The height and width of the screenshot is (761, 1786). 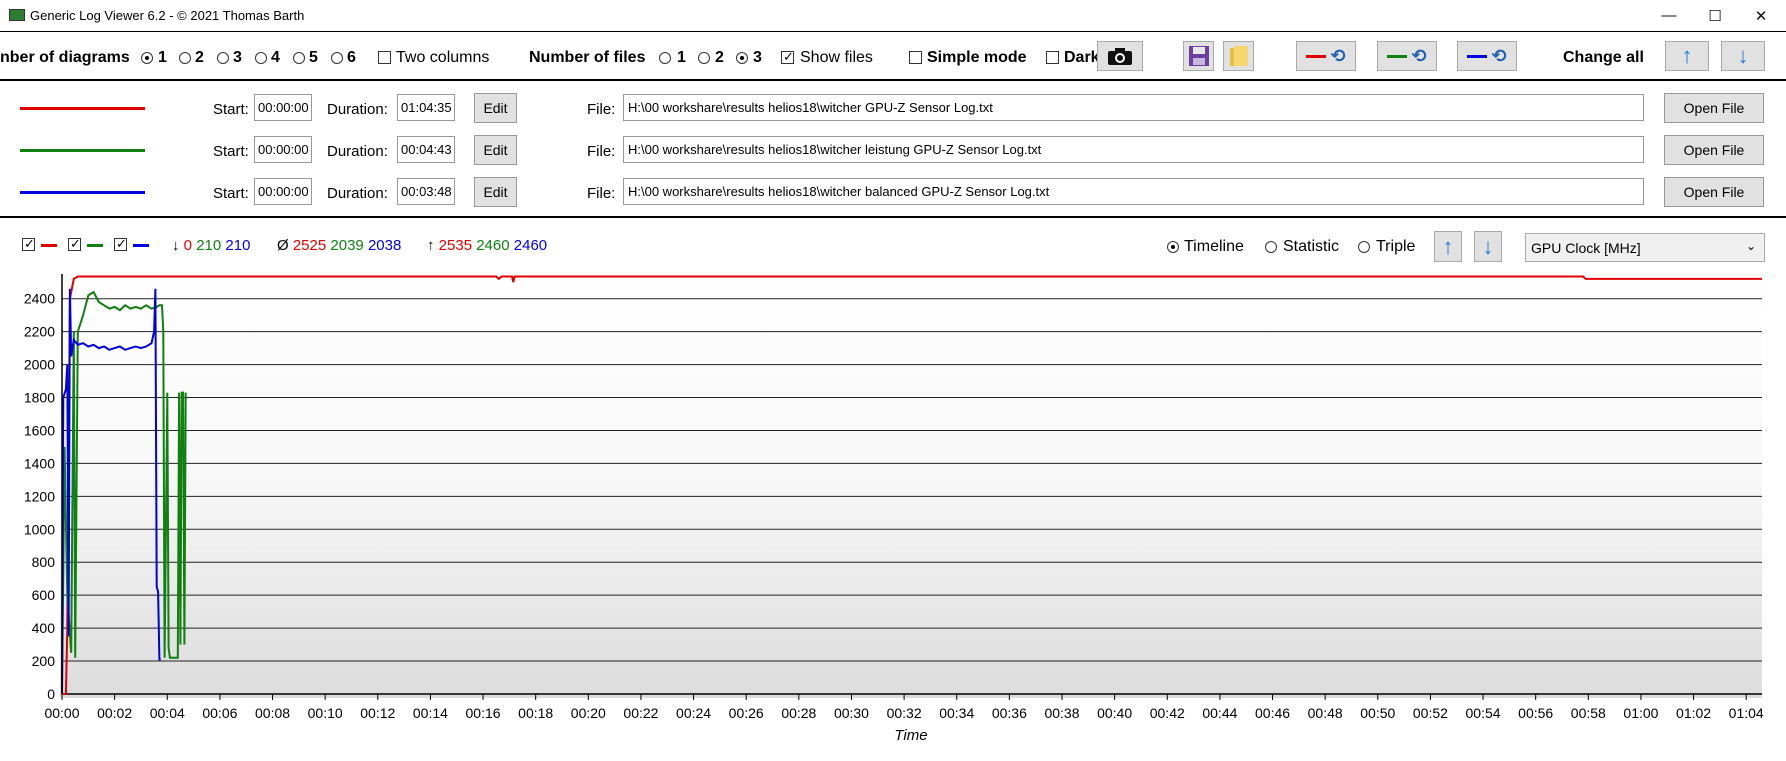 I want to click on x-tick-label: 00:18, so click(x=535, y=713).